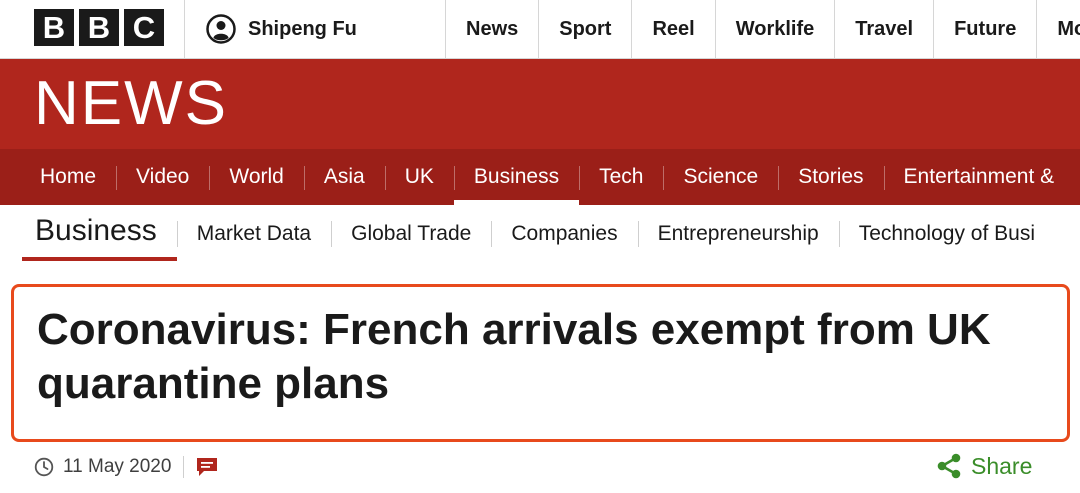 The width and height of the screenshot is (1080, 493). What do you see at coordinates (253, 234) in the screenshot?
I see `subnav-market-data: Market Data` at bounding box center [253, 234].